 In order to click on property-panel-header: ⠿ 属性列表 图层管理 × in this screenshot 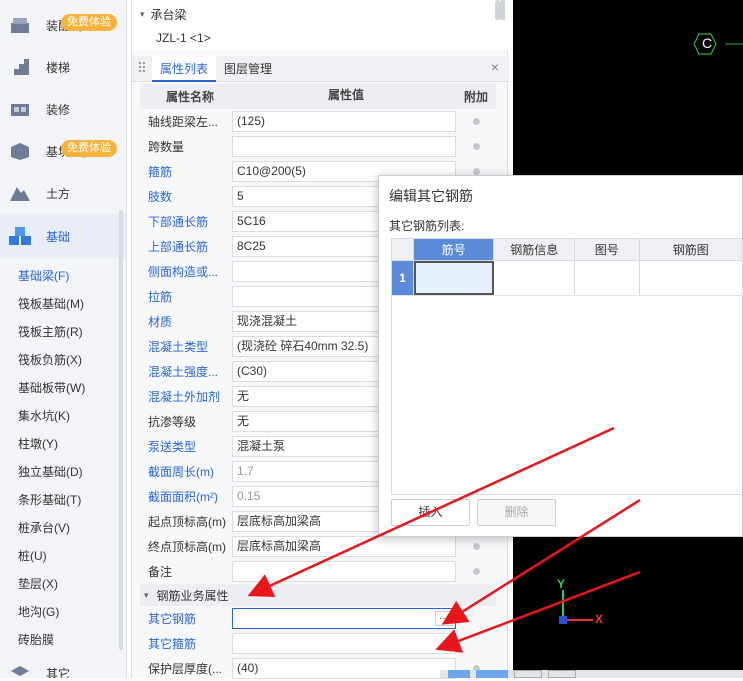, I will do `click(320, 68)`.